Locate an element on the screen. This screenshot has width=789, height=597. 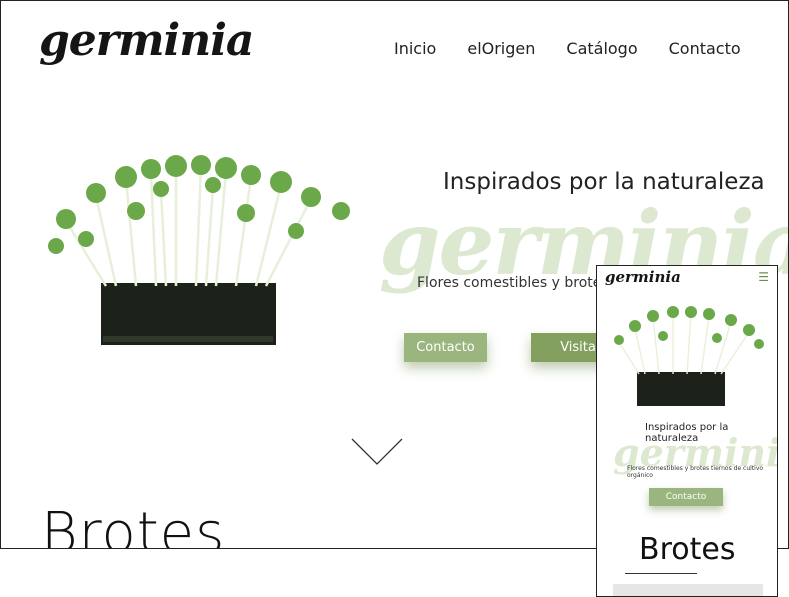
mobile-section-heading: Brotes is located at coordinates (687, 549).